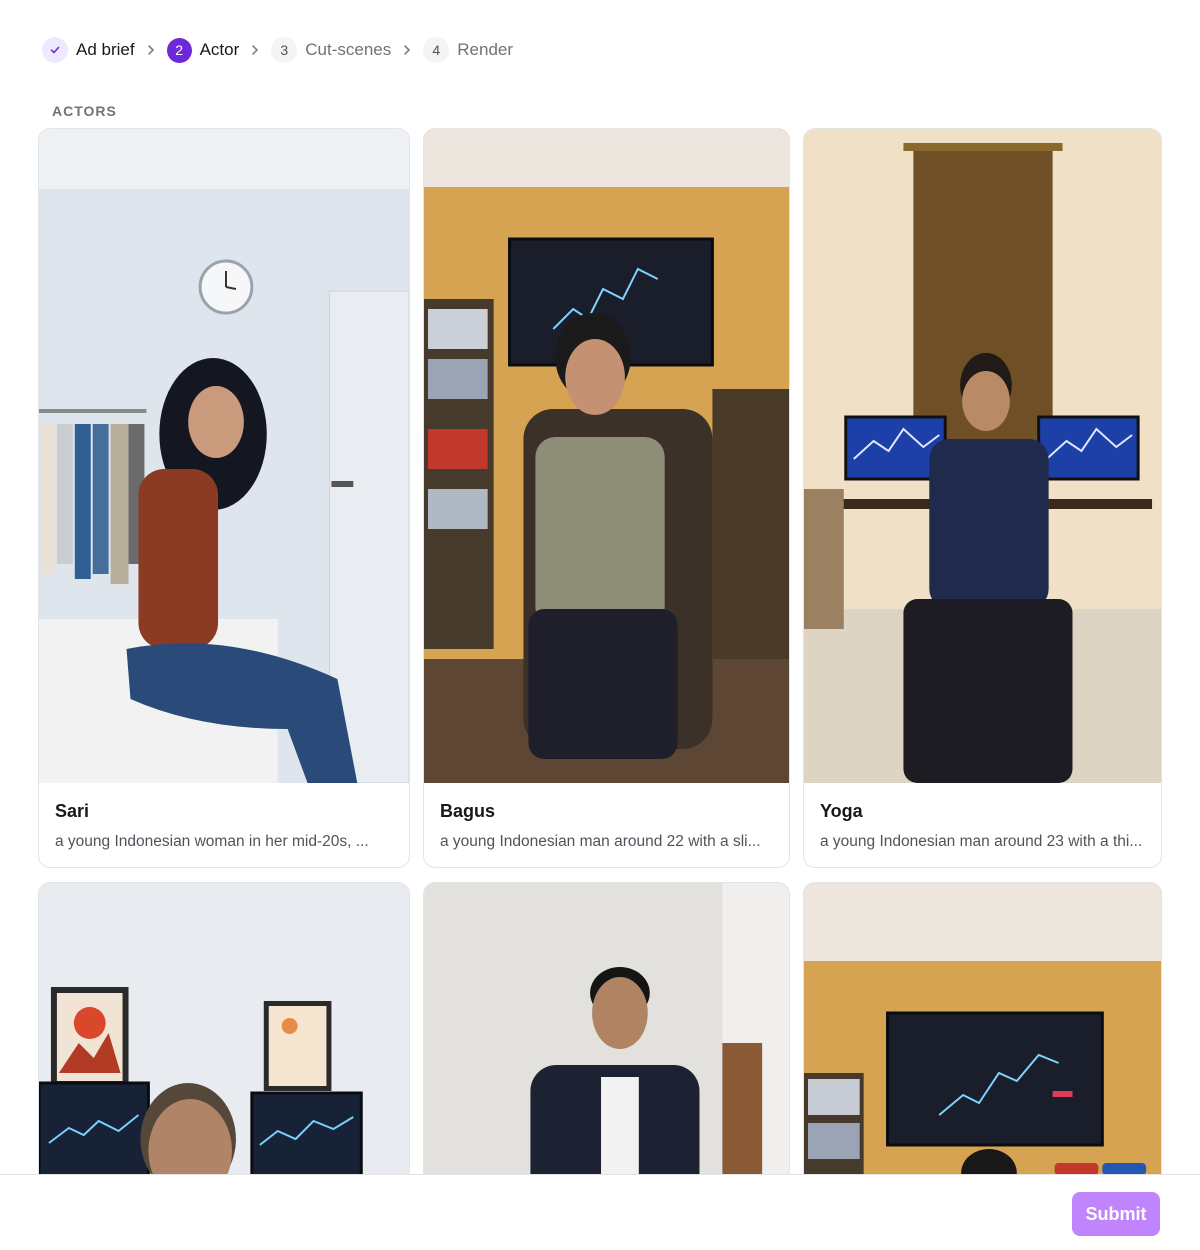 The image size is (1200, 1250). What do you see at coordinates (284, 50) in the screenshot?
I see `step-number: 3` at bounding box center [284, 50].